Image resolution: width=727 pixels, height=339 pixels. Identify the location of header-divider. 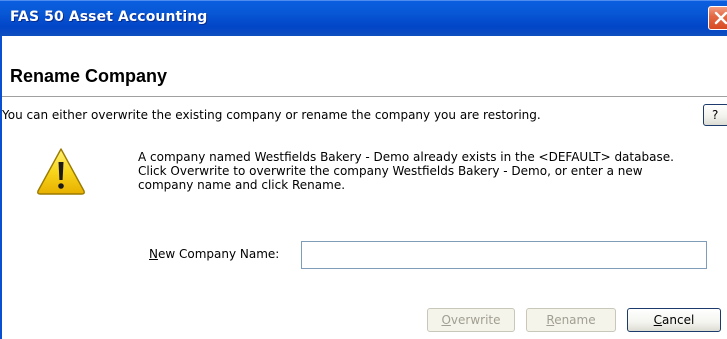
(364, 96).